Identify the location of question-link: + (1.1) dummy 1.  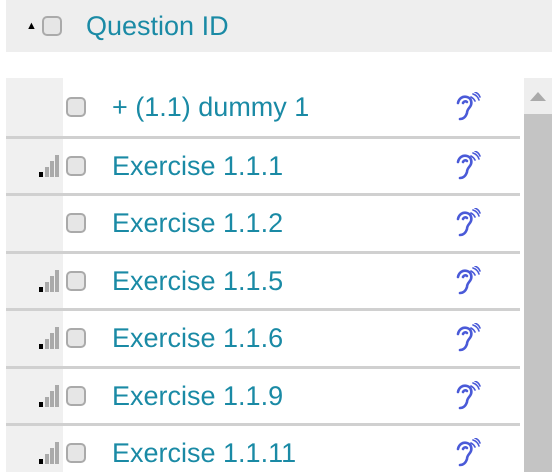
(211, 106).